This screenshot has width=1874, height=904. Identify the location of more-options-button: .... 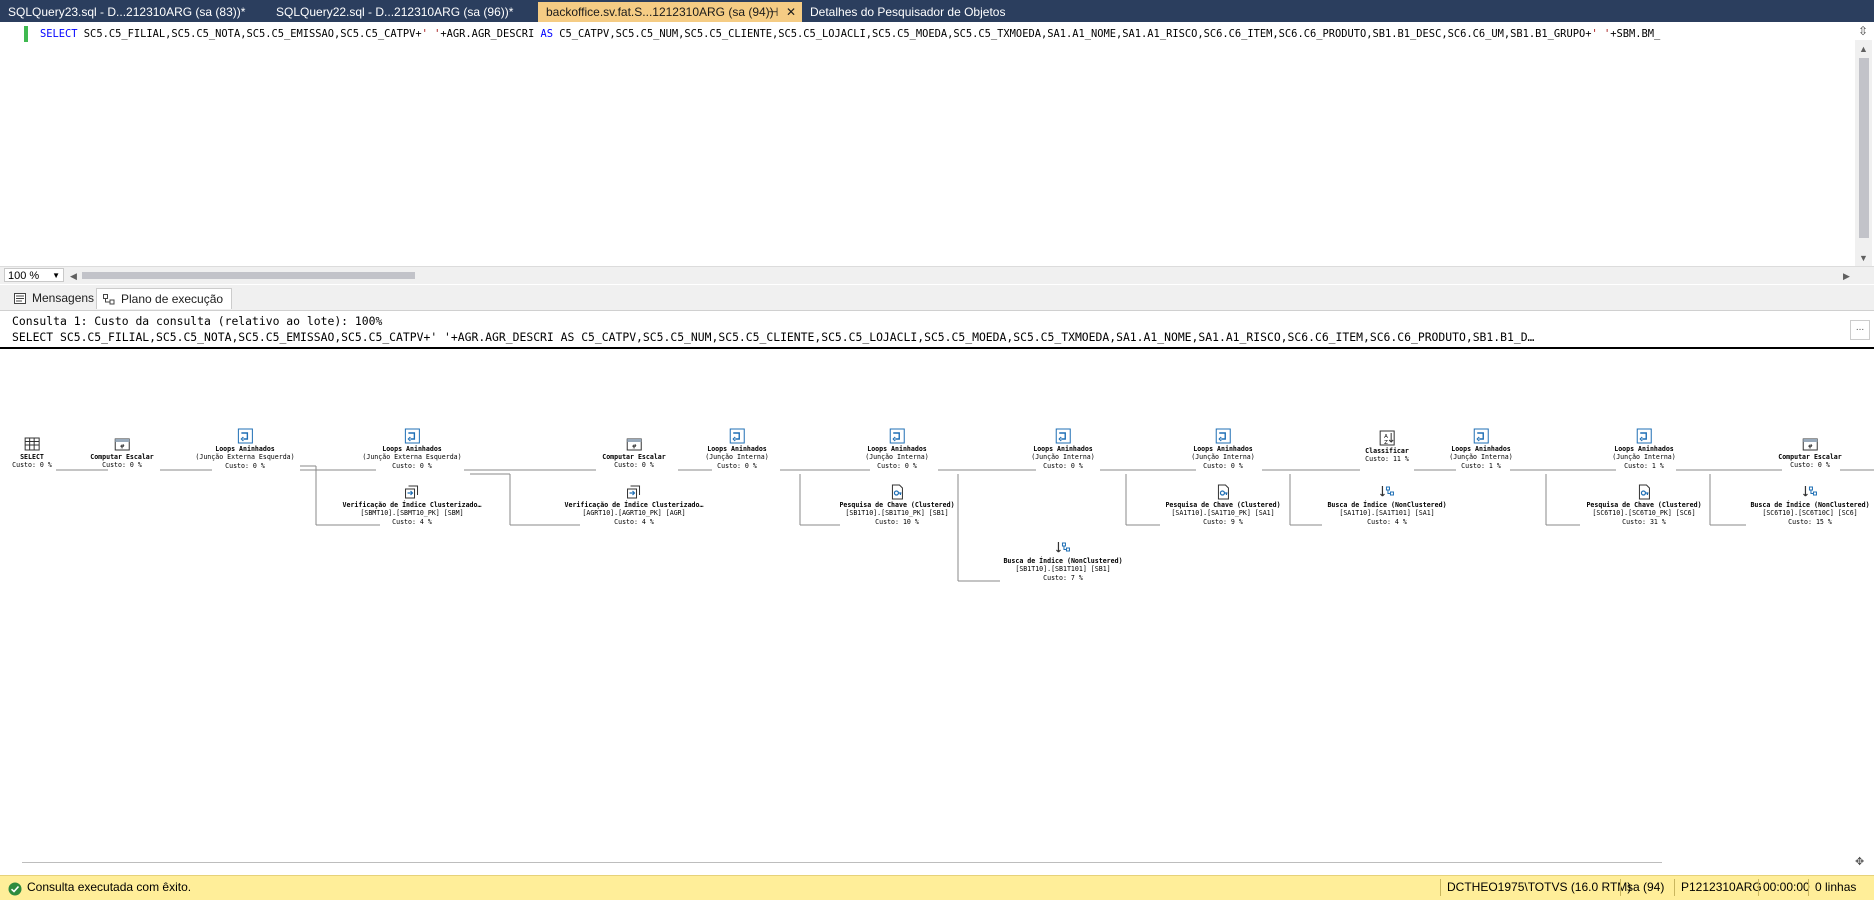
(1860, 330).